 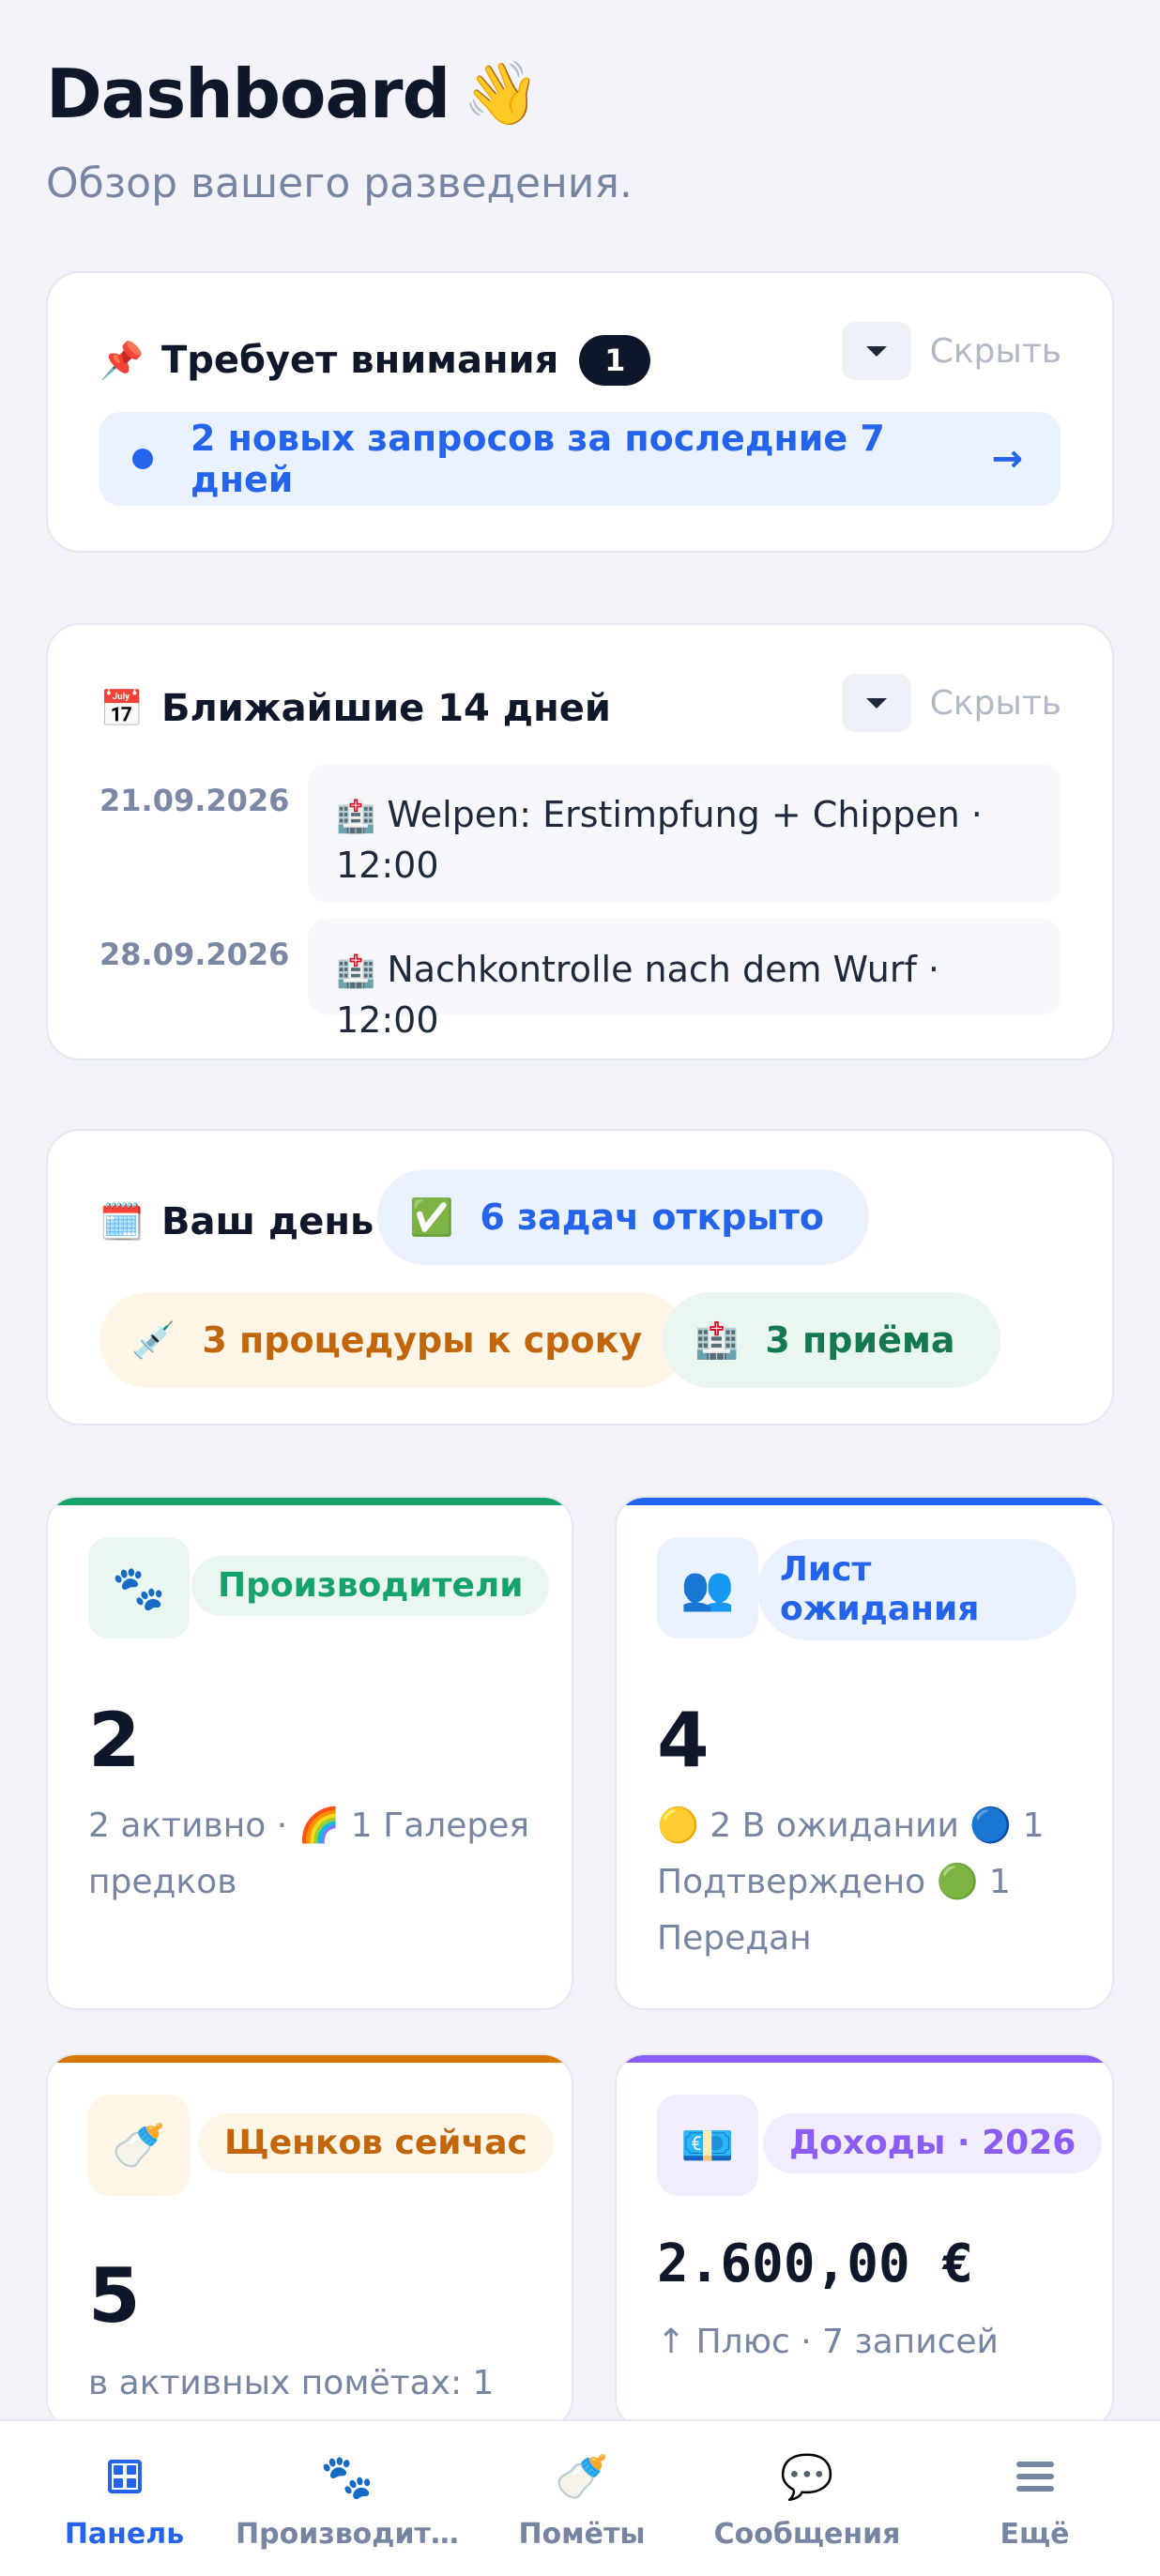 What do you see at coordinates (124, 2534) in the screenshot?
I see `nav-dashboard-label: Панель` at bounding box center [124, 2534].